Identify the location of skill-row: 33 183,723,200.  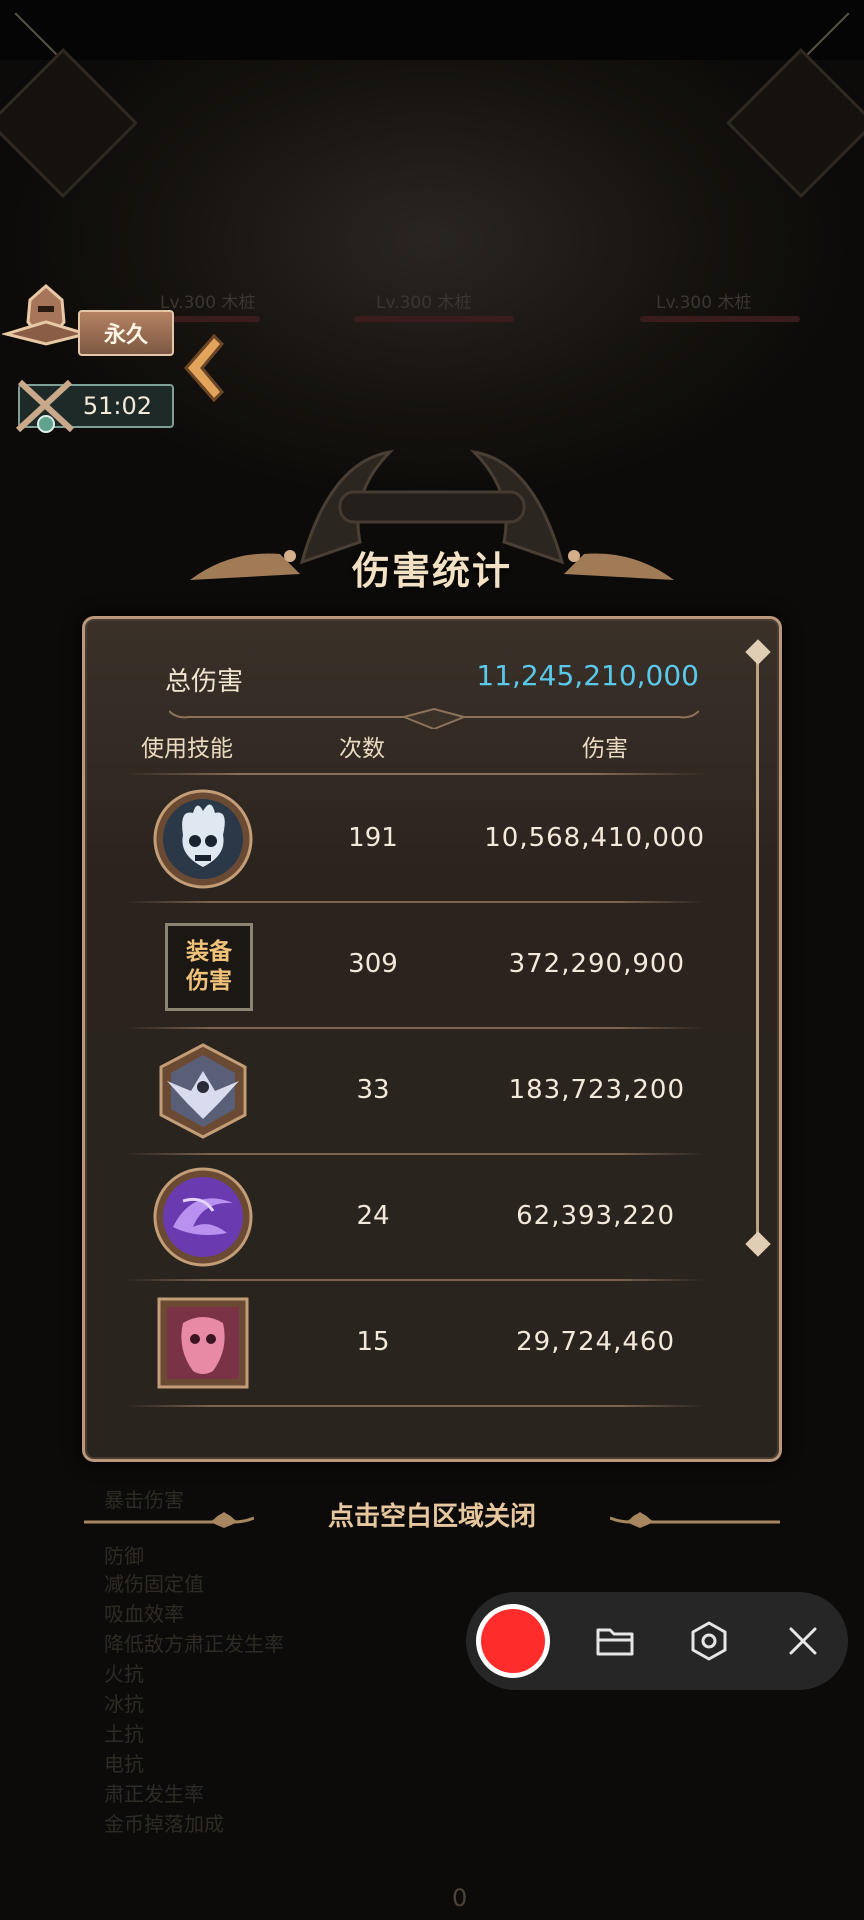
(415, 1092).